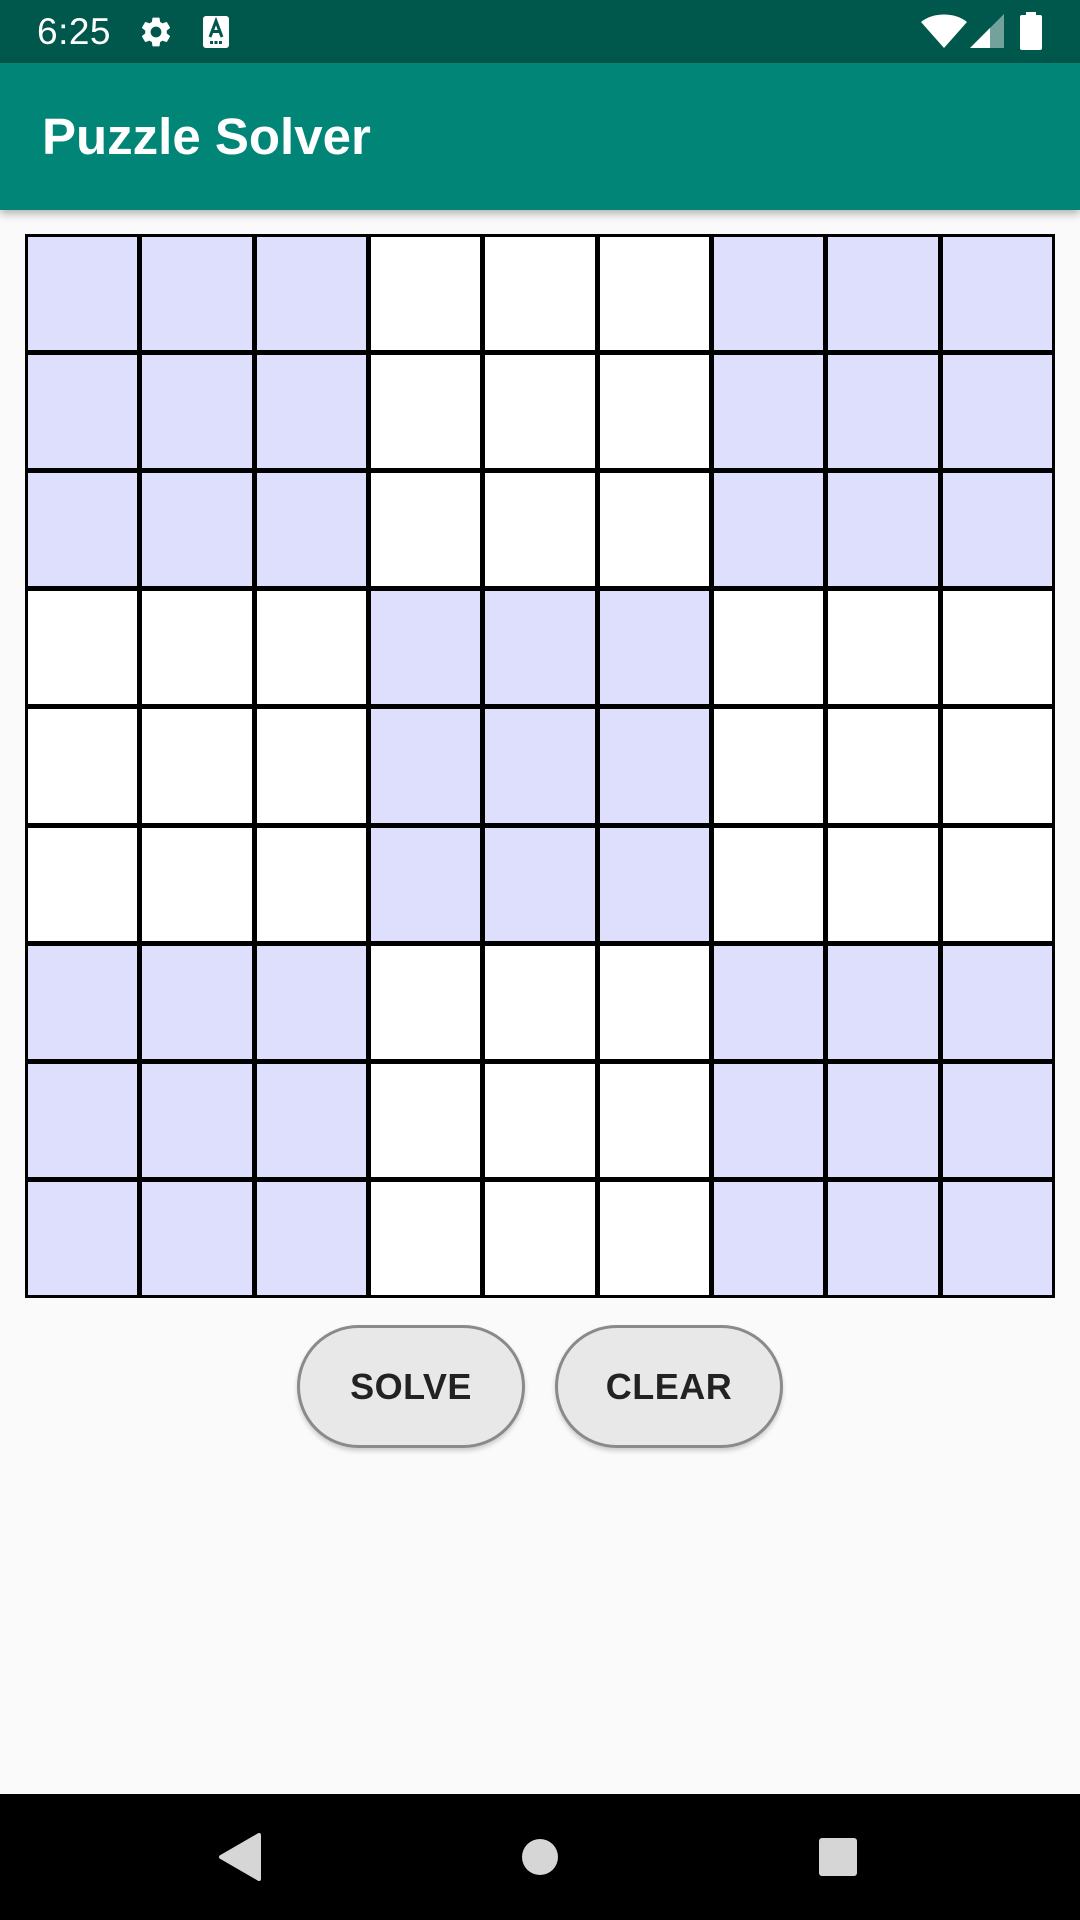 The height and width of the screenshot is (1920, 1080). I want to click on gear-icon, so click(156, 32).